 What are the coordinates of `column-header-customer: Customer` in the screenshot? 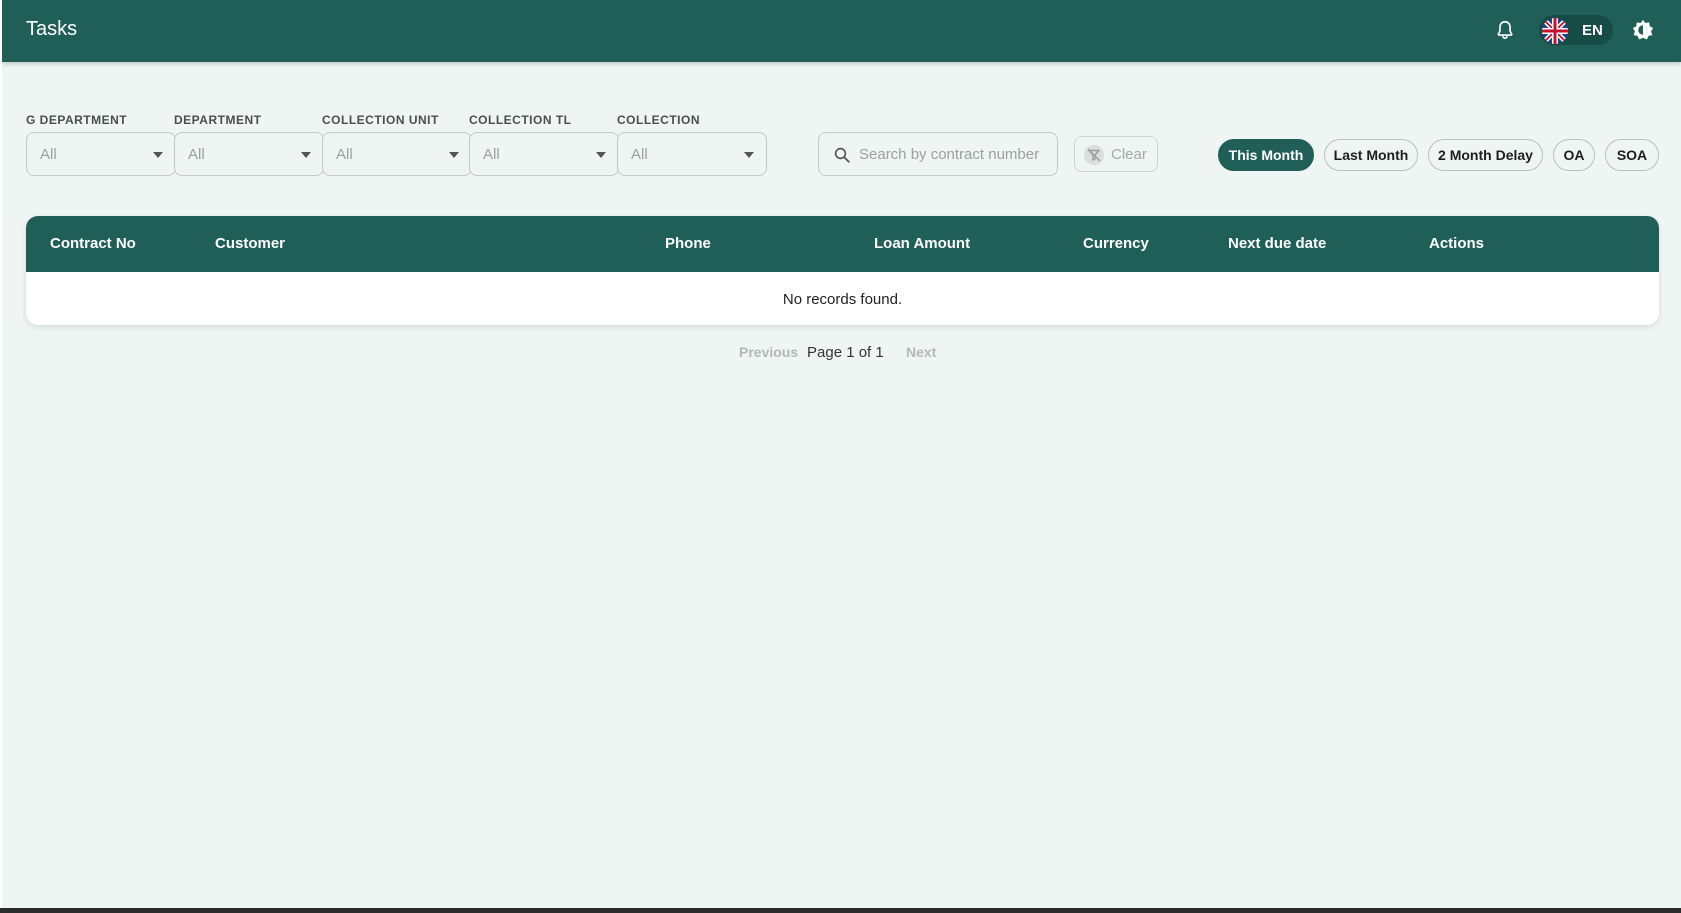 It's located at (250, 243).